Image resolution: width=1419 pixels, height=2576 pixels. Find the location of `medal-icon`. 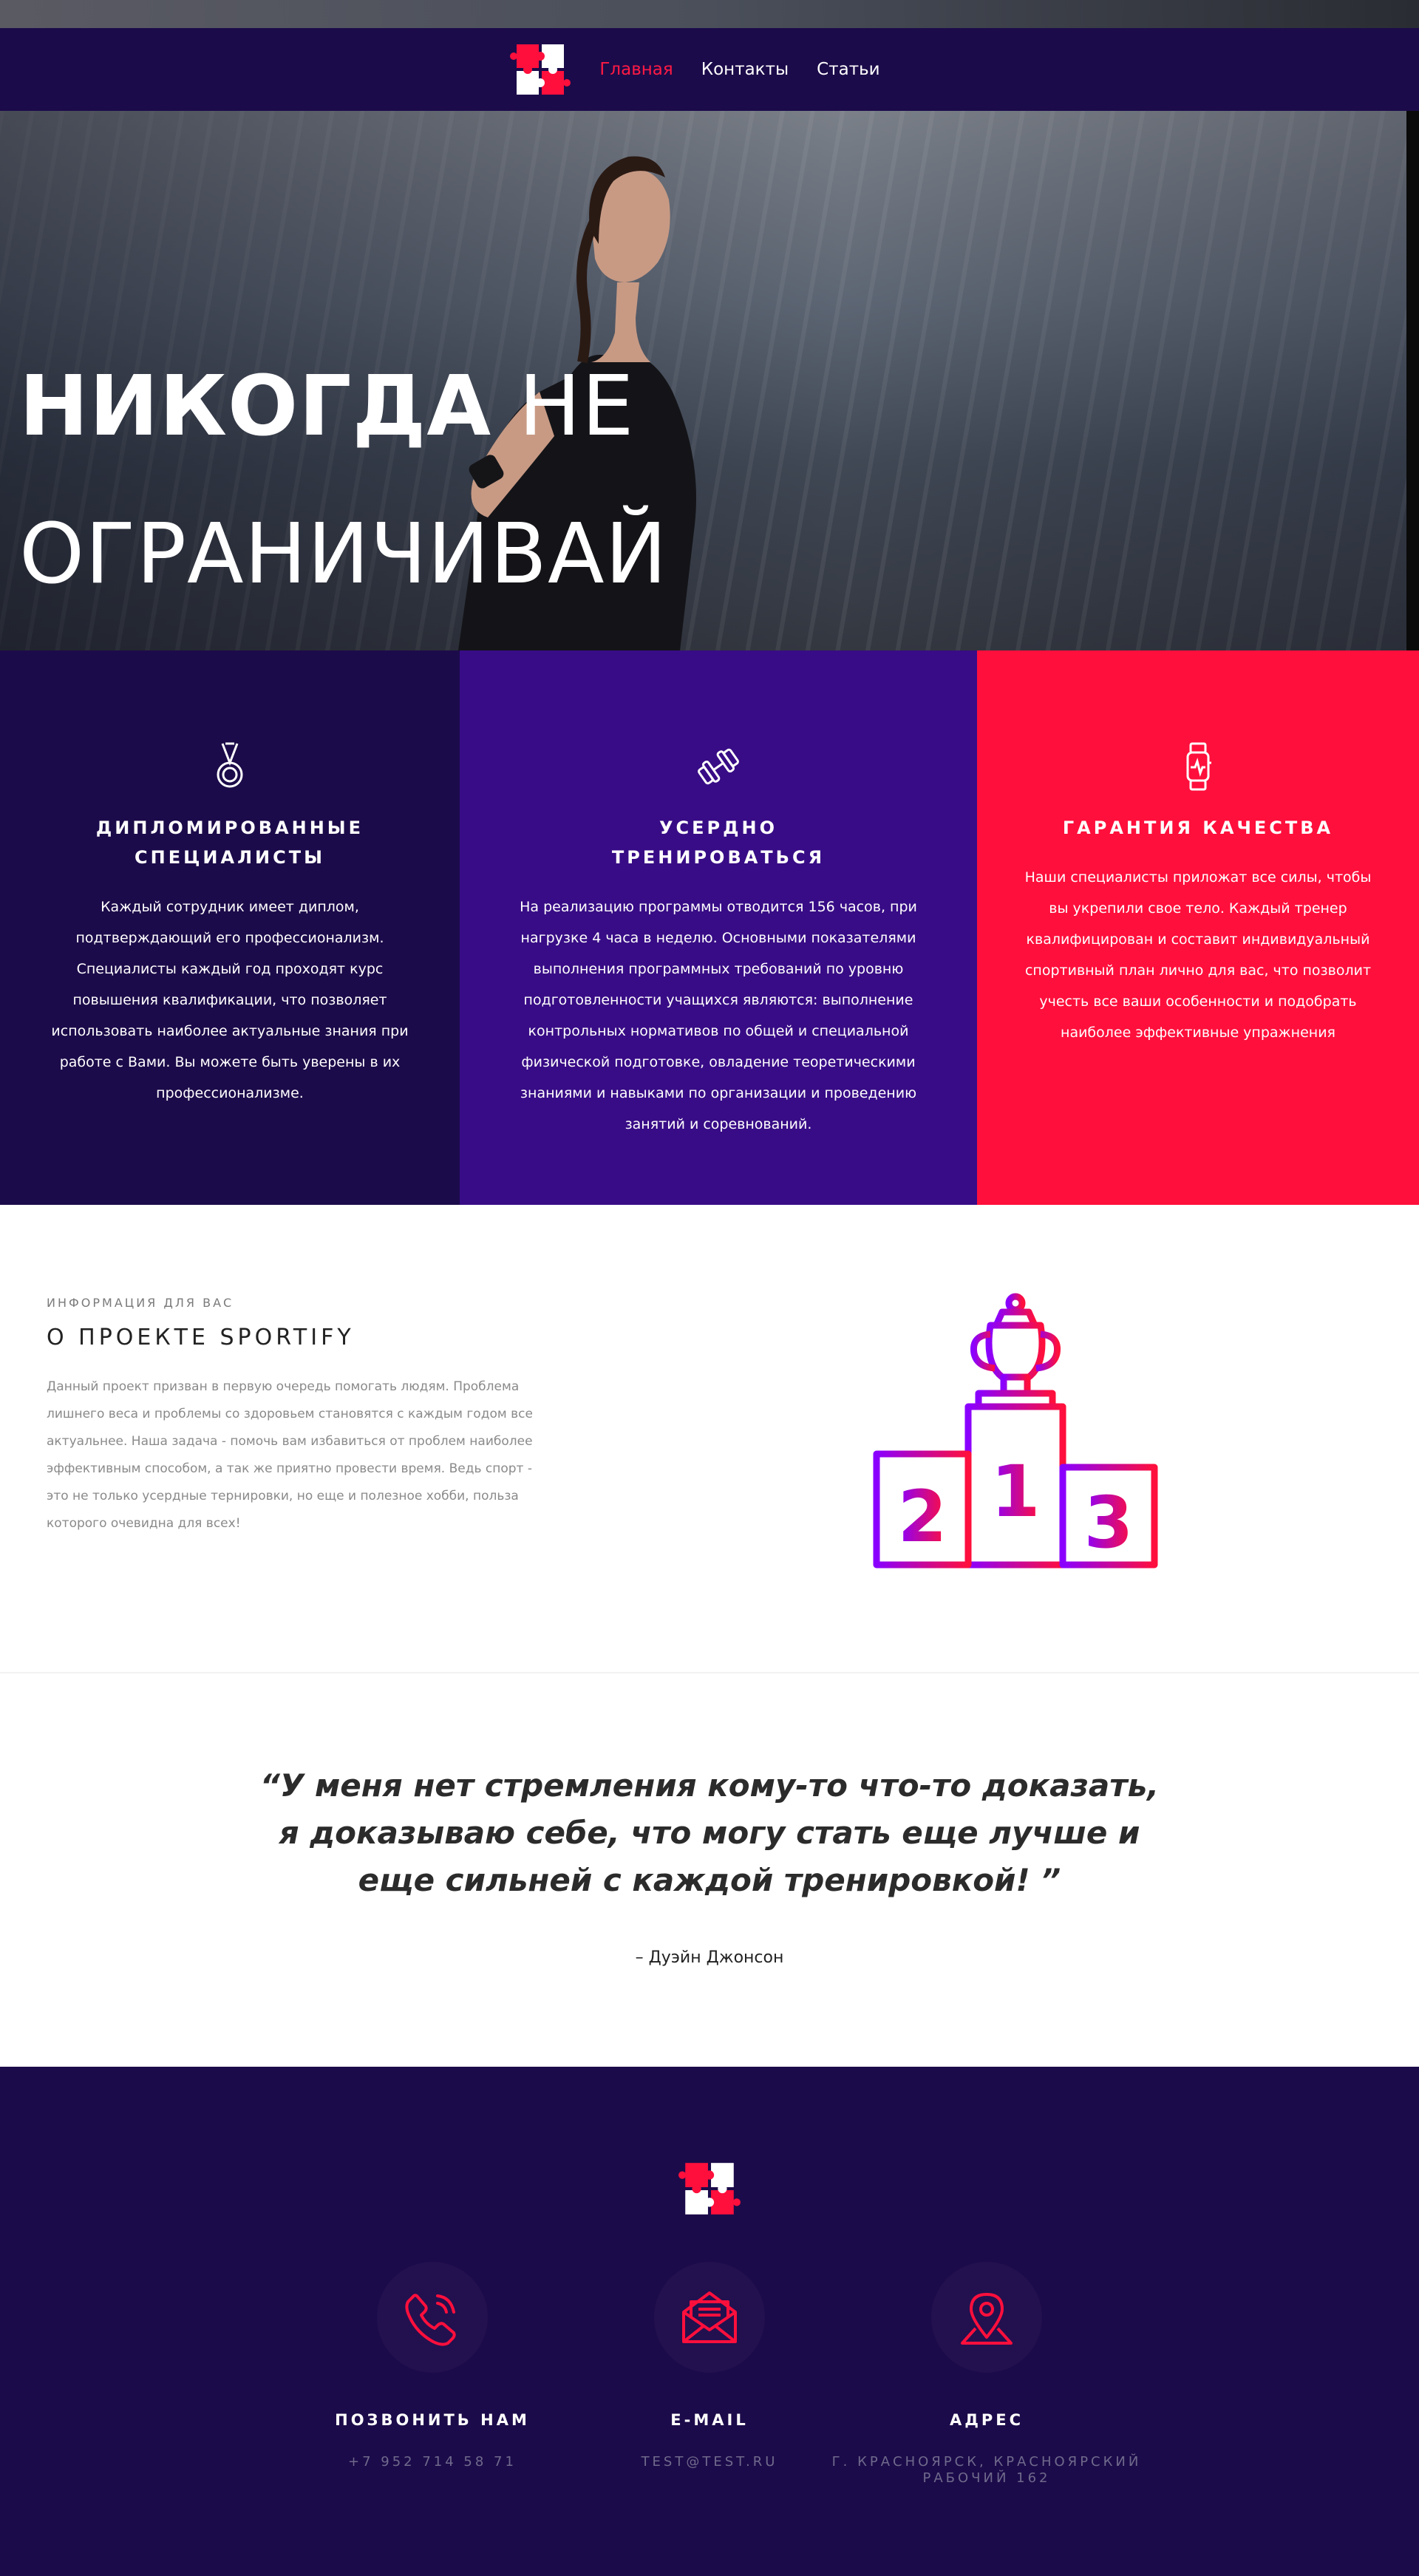

medal-icon is located at coordinates (230, 765).